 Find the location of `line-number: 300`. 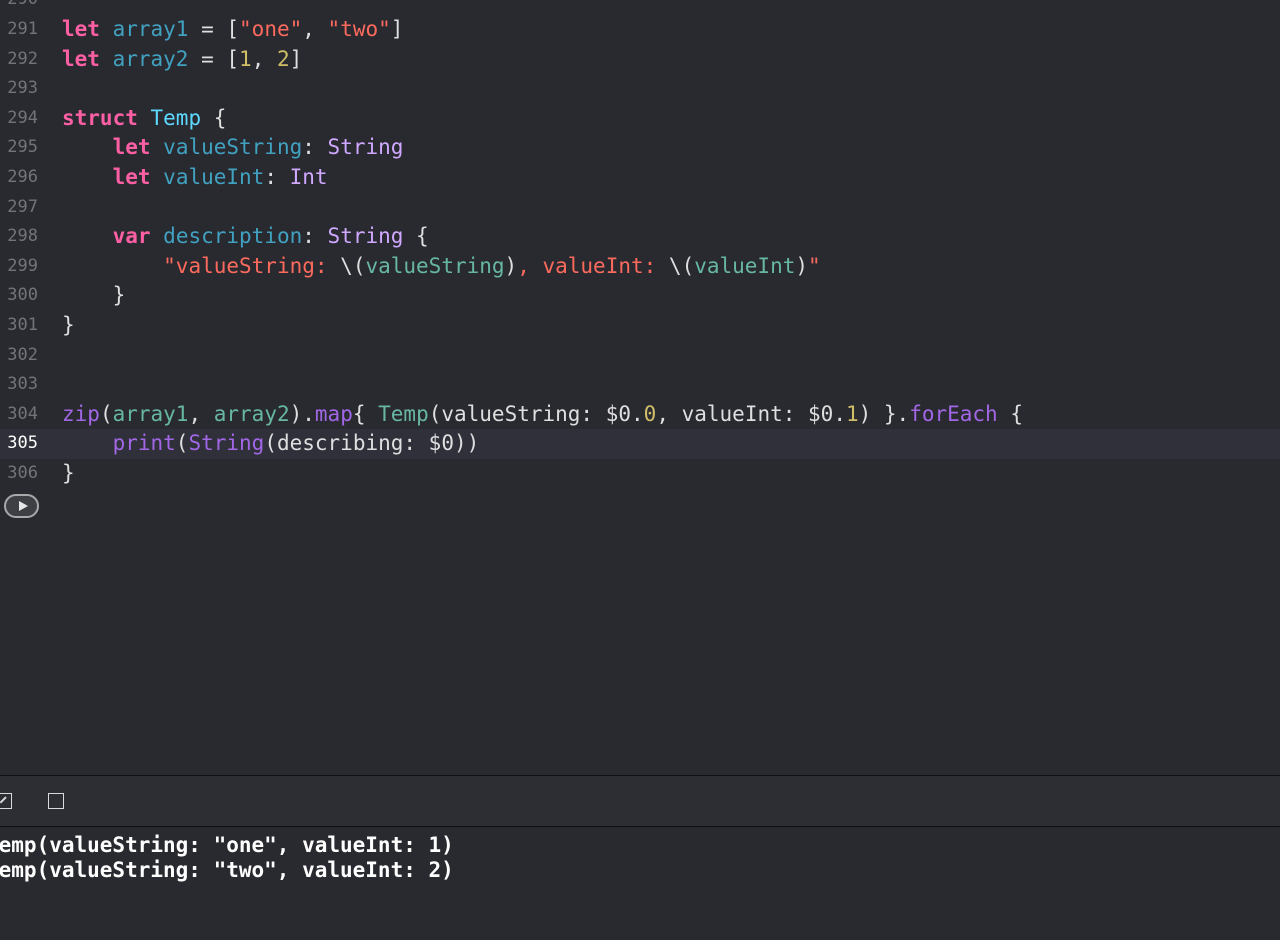

line-number: 300 is located at coordinates (22, 295).